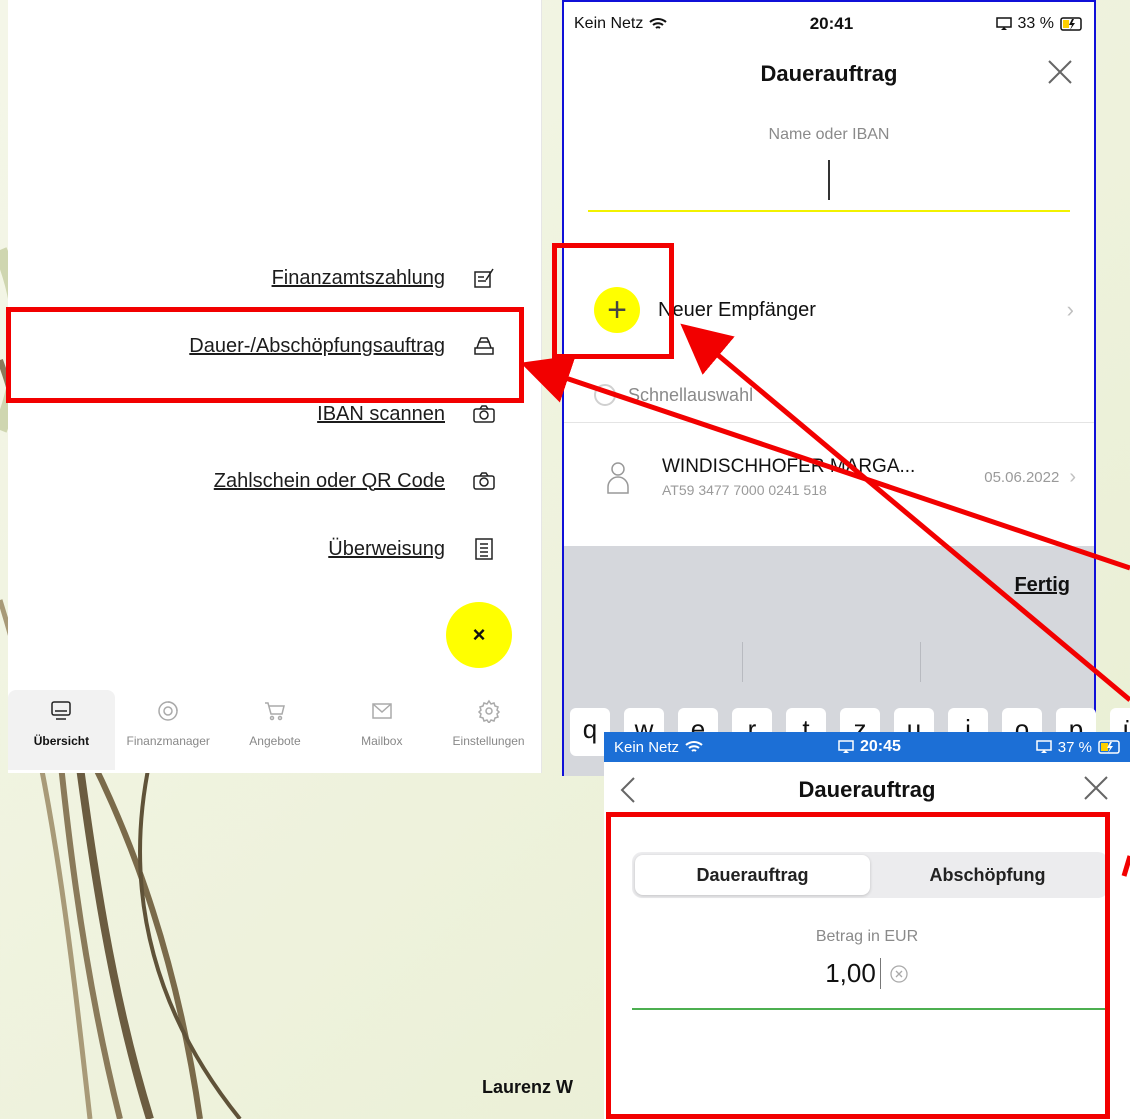  Describe the element at coordinates (275, 711) in the screenshot. I see `cart-icon` at that location.